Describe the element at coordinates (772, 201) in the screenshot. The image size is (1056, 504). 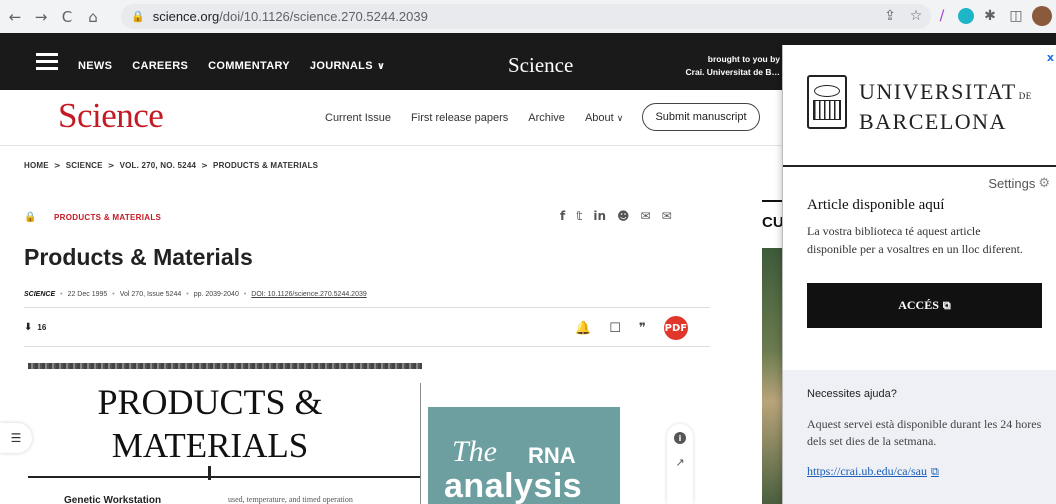
I see `sidebar-rule` at that location.